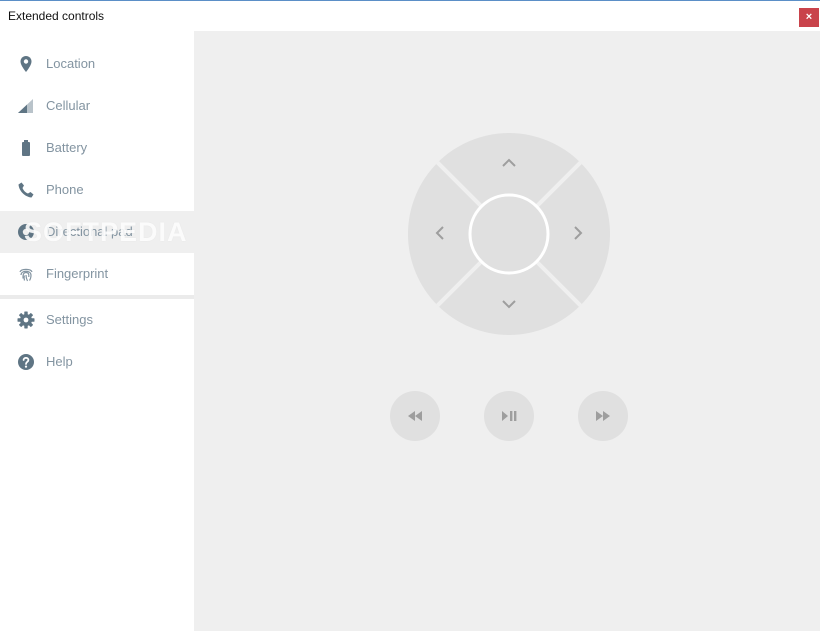  I want to click on sidebar-item-settings: Settings, so click(97, 320).